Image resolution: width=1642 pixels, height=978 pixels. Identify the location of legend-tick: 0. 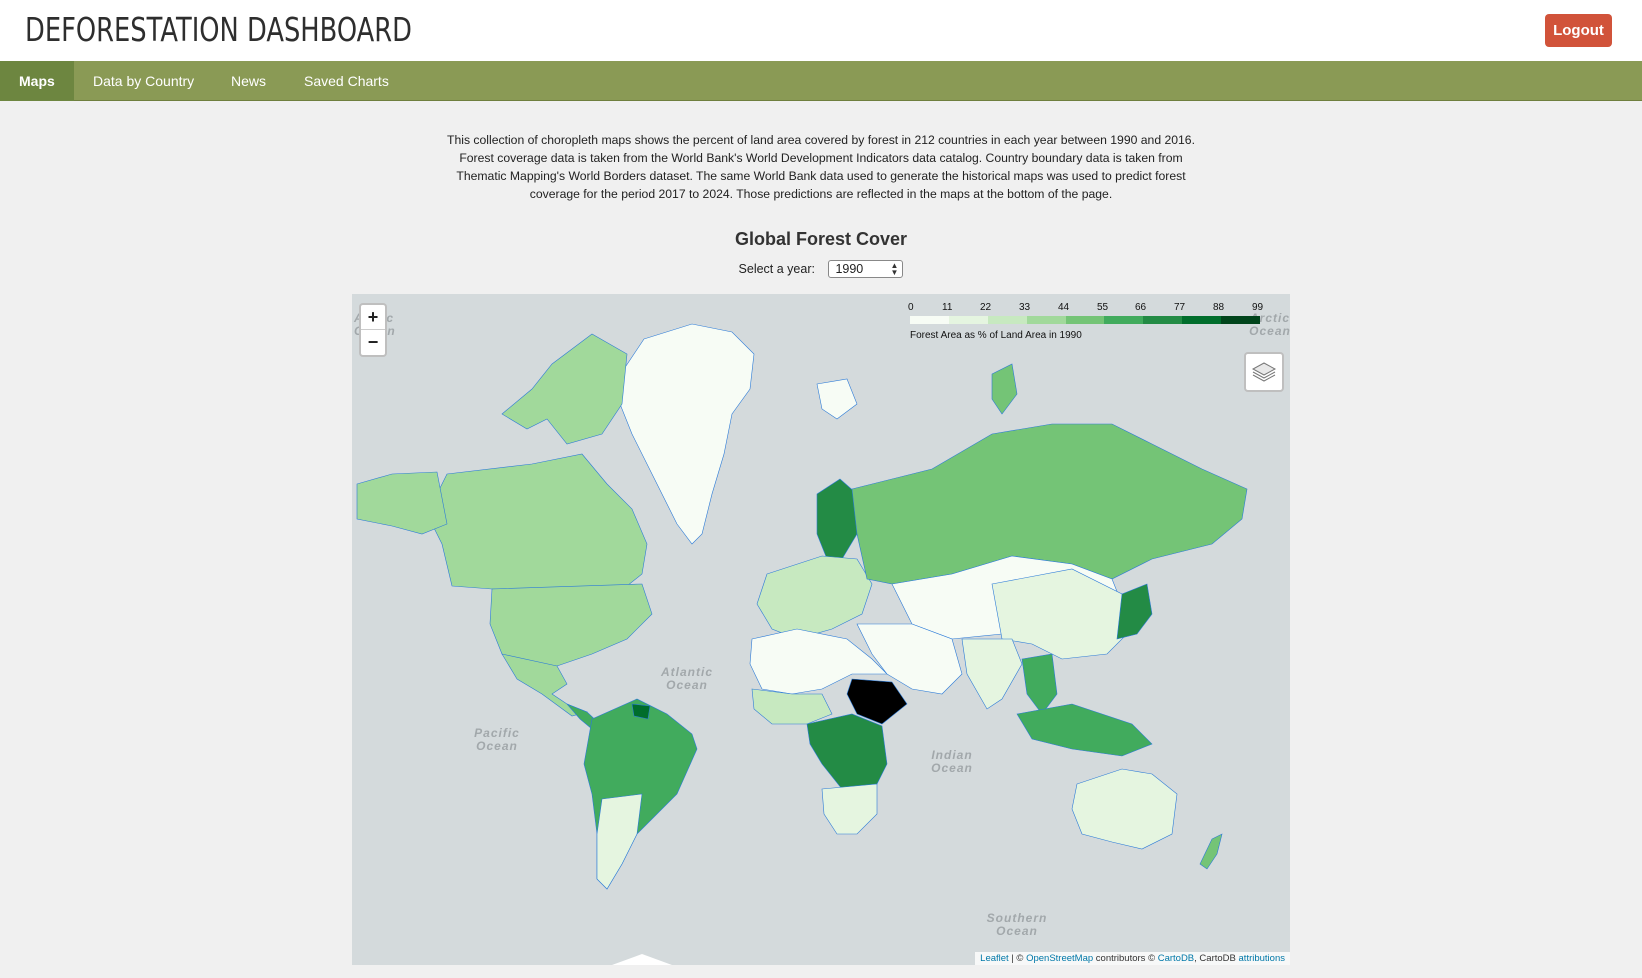
(911, 307).